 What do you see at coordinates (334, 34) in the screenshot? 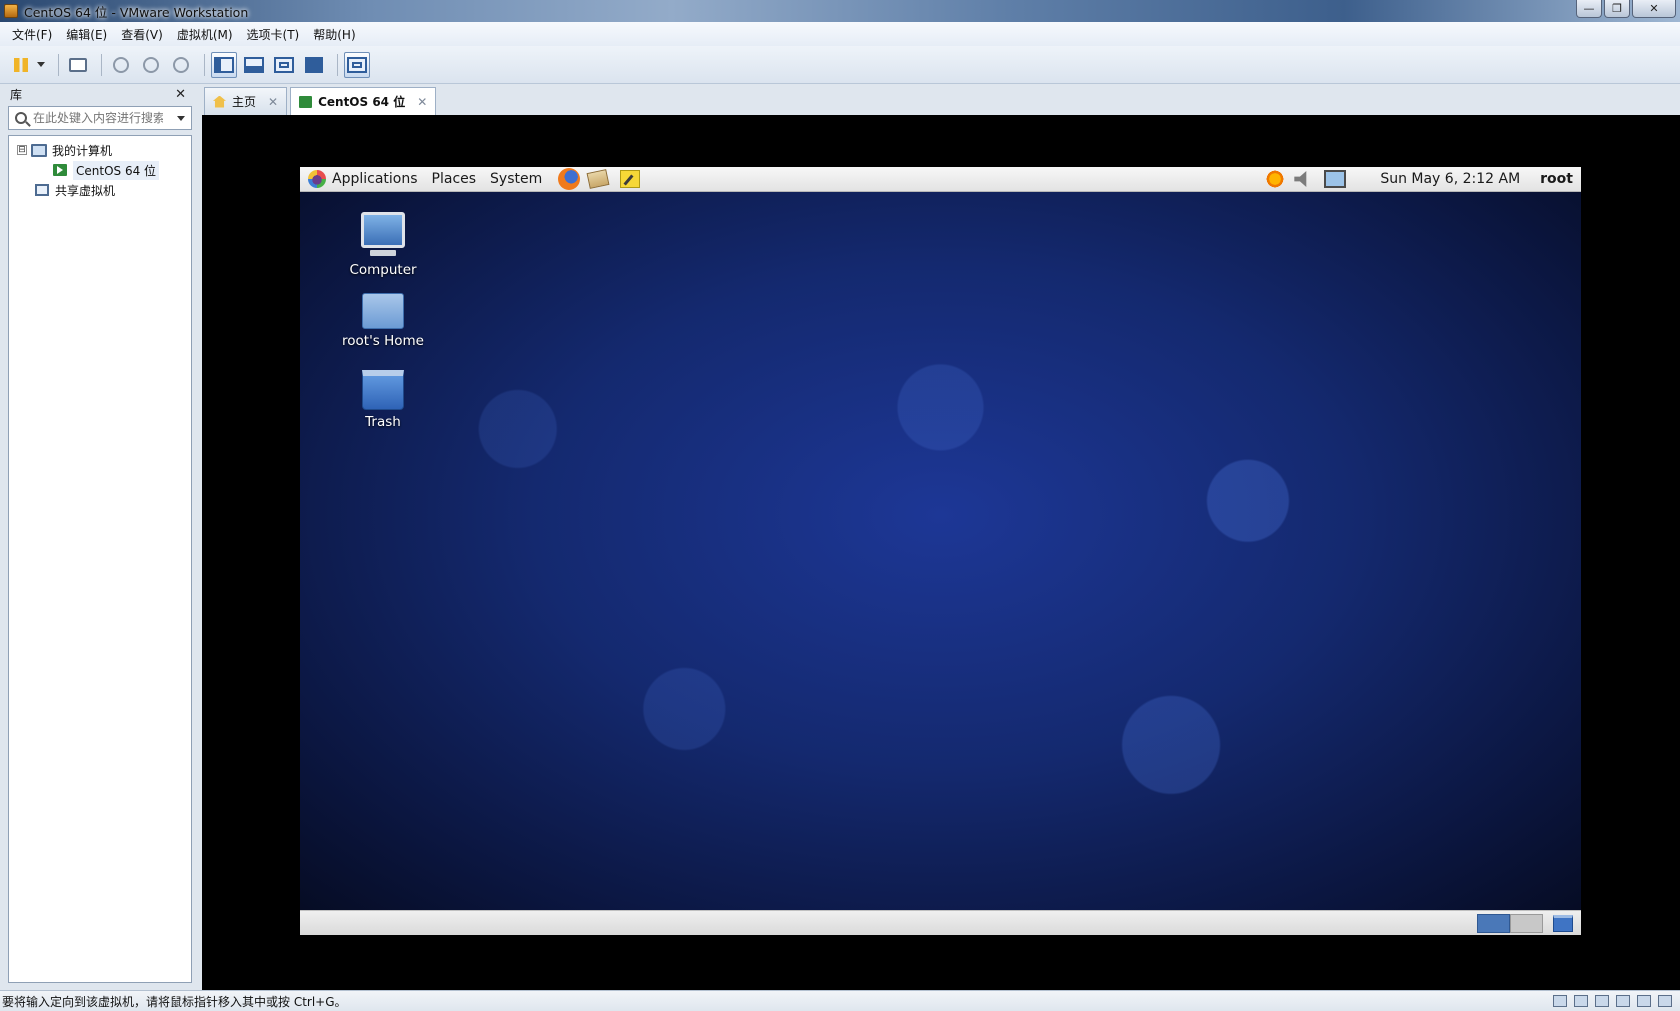
I see `menu-help: 帮助(H)` at bounding box center [334, 34].